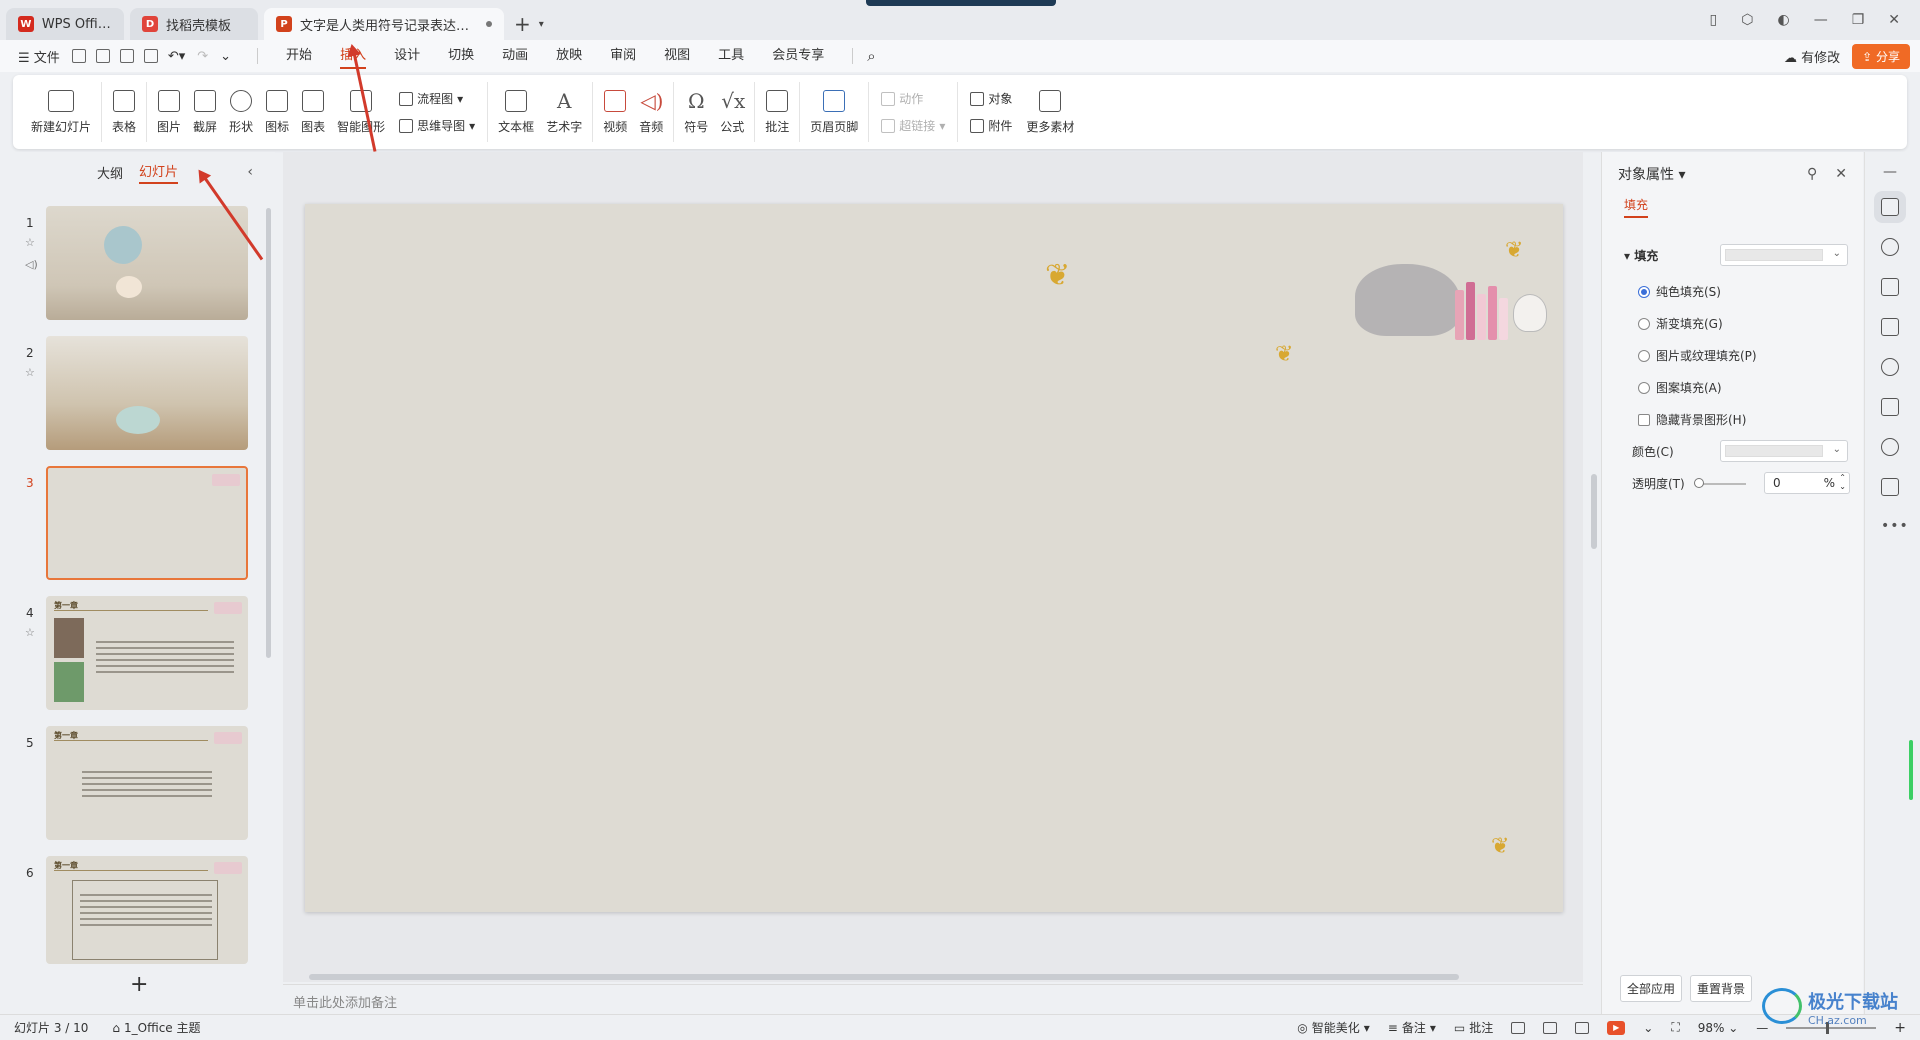 Image resolution: width=1920 pixels, height=1040 pixels. I want to click on table-button: 表格, so click(124, 112).